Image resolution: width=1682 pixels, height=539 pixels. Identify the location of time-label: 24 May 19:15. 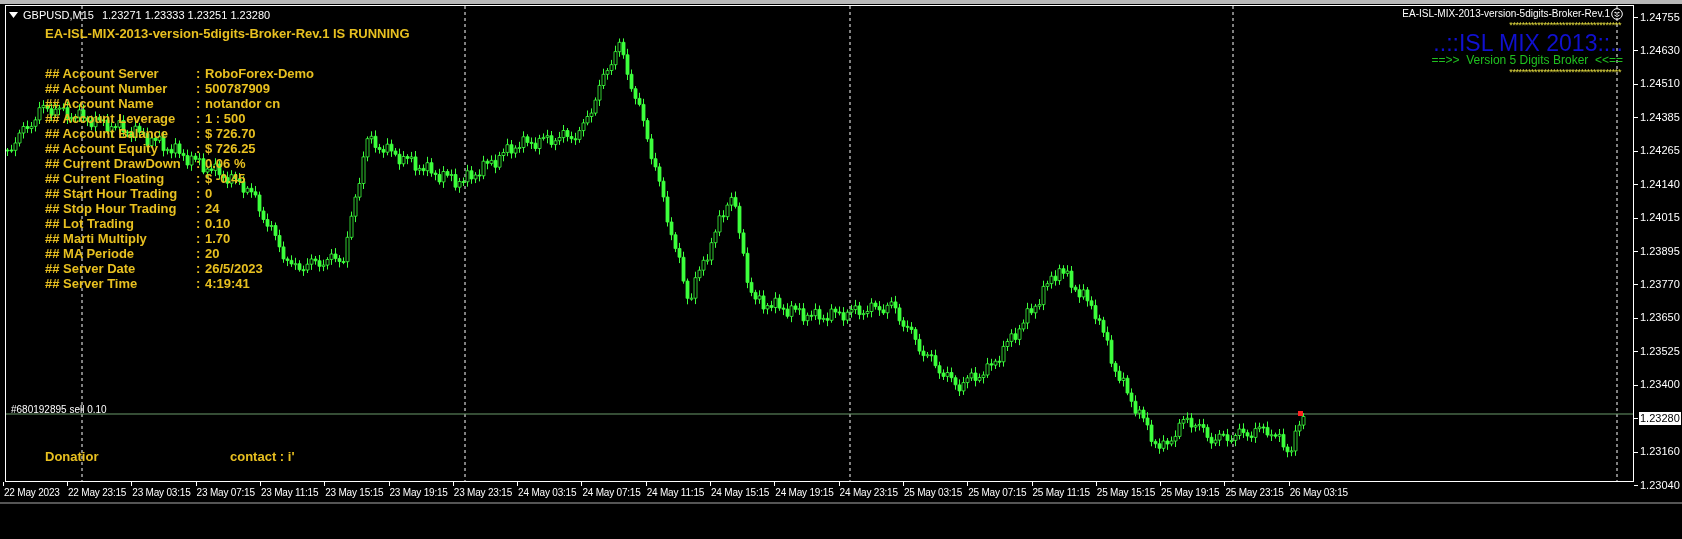
(804, 492).